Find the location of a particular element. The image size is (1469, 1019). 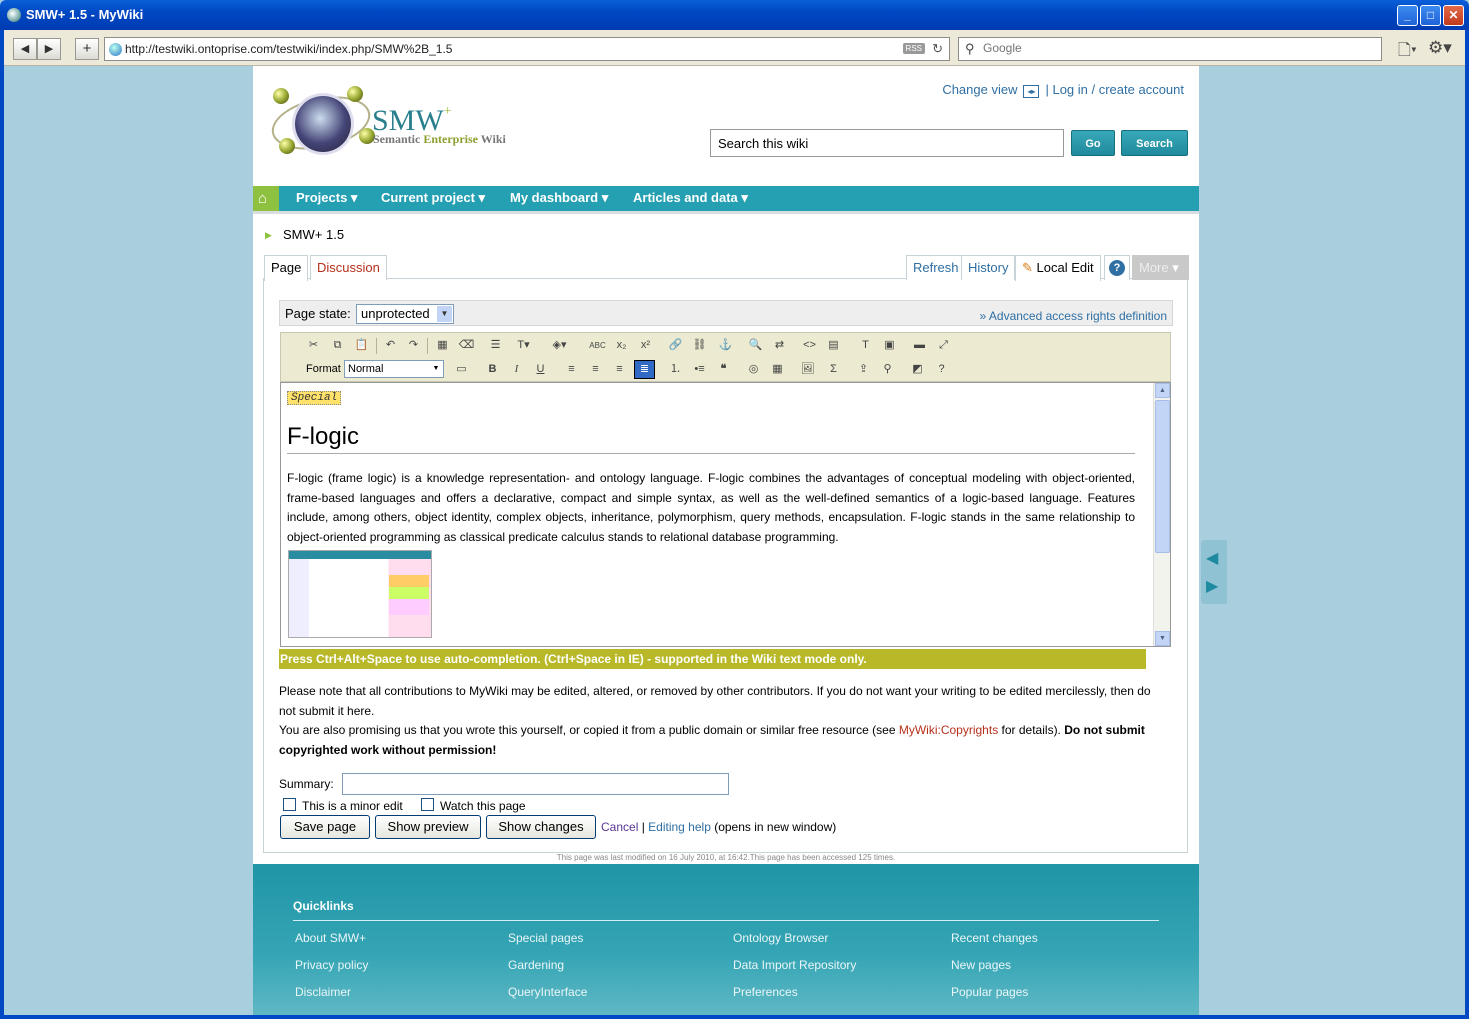

terminal-icon: ▬ is located at coordinates (919, 345).